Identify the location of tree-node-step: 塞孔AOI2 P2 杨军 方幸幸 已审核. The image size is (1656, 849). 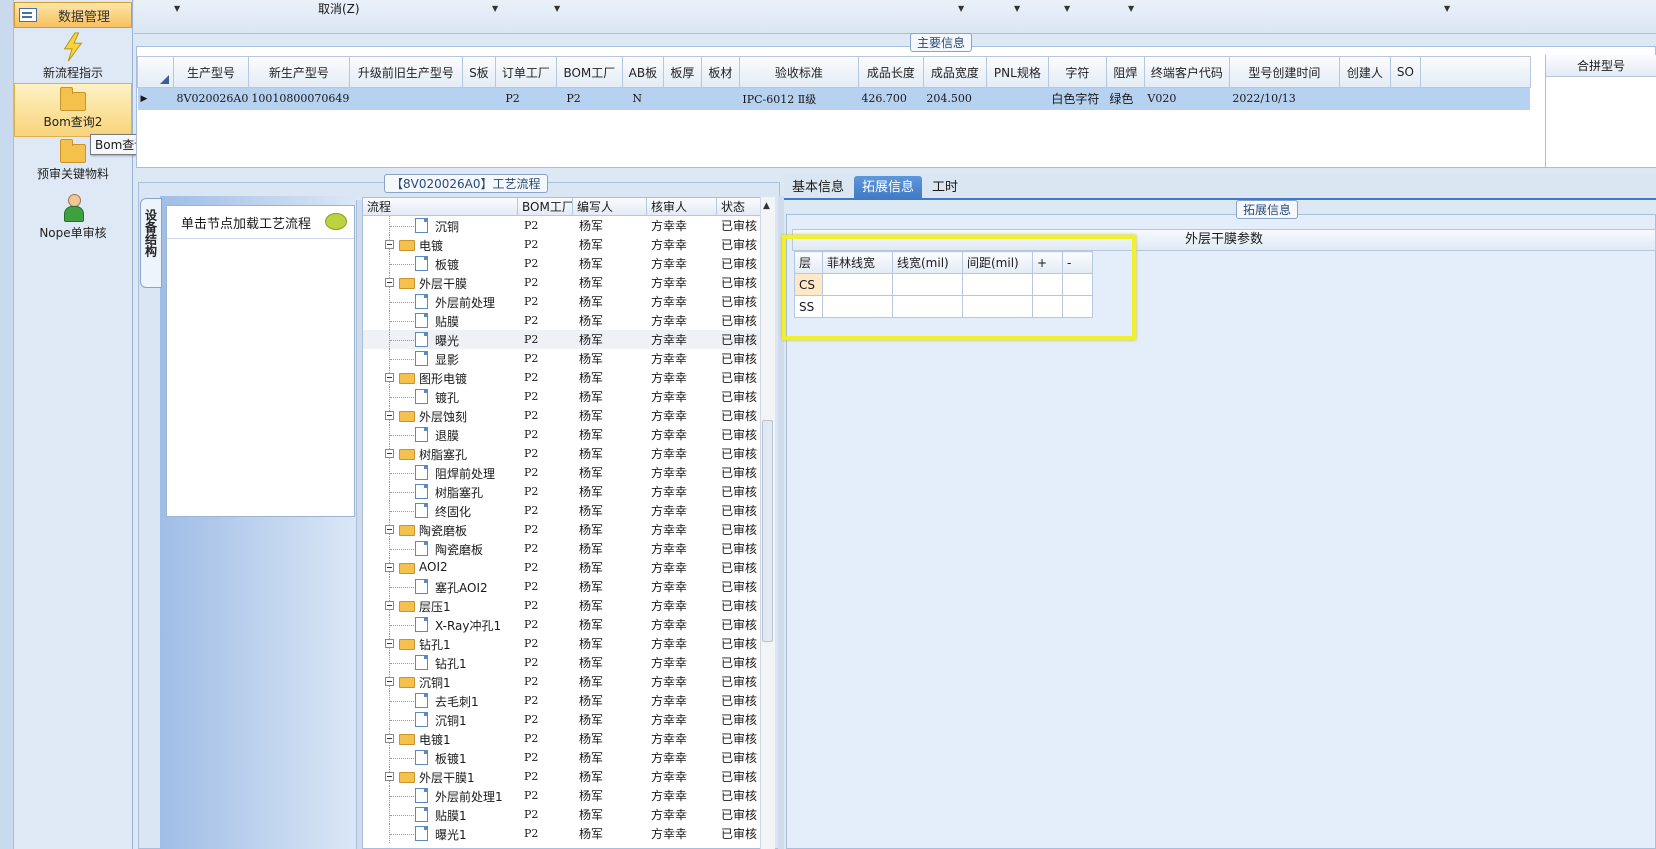
(568, 586).